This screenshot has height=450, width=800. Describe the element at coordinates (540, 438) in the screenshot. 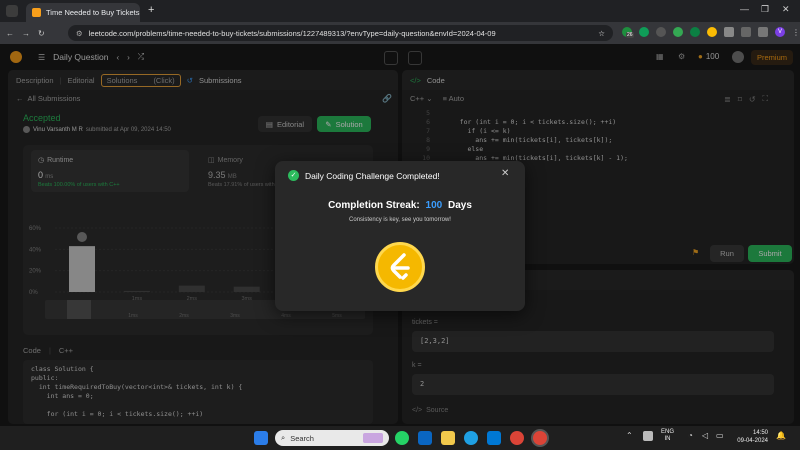

I see `chrome-active-icon` at that location.